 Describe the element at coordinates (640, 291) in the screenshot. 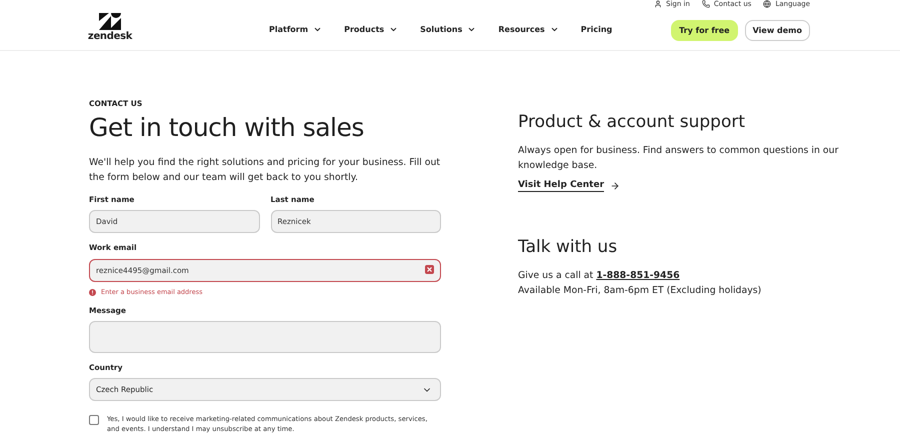

I see `section-text: Available Mon-Fri, 8am-6pm ET (Excluding holidays)` at that location.